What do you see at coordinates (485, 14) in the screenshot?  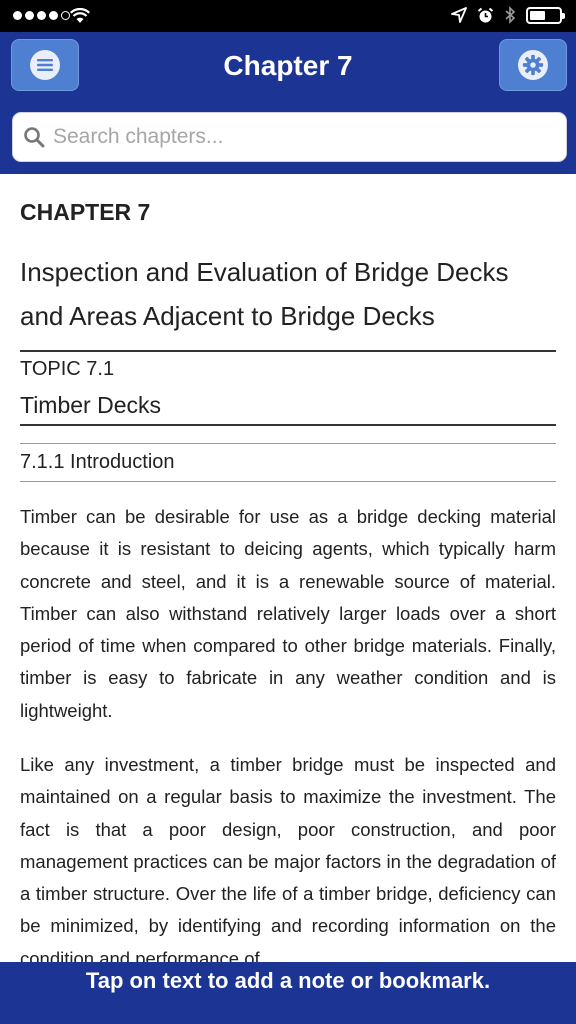 I see `alarm-clock-icon` at bounding box center [485, 14].